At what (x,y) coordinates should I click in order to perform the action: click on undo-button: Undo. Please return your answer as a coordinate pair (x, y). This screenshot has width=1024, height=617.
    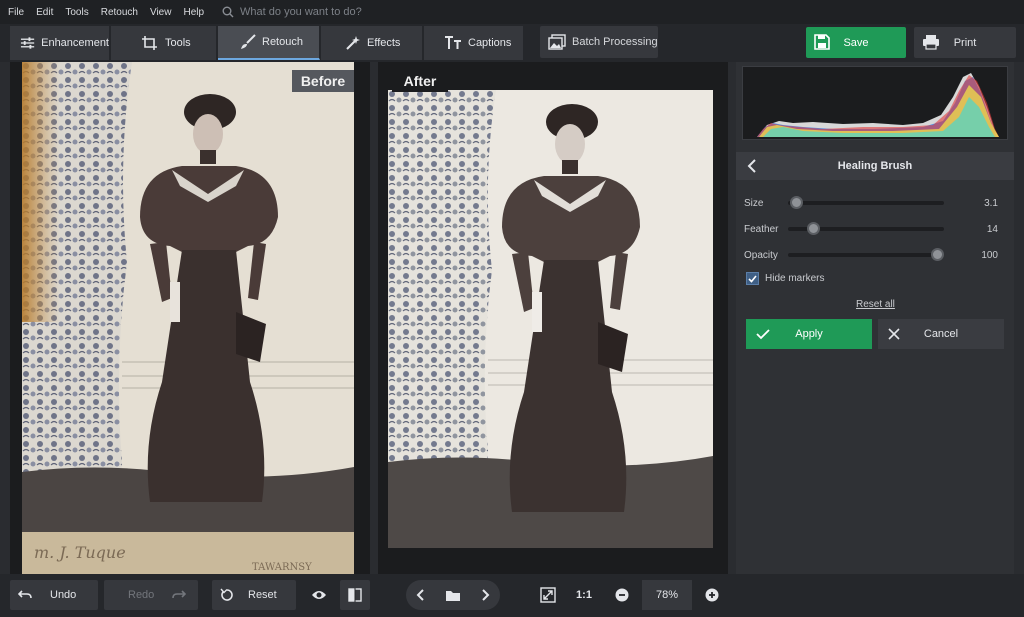
    Looking at the image, I should click on (54, 595).